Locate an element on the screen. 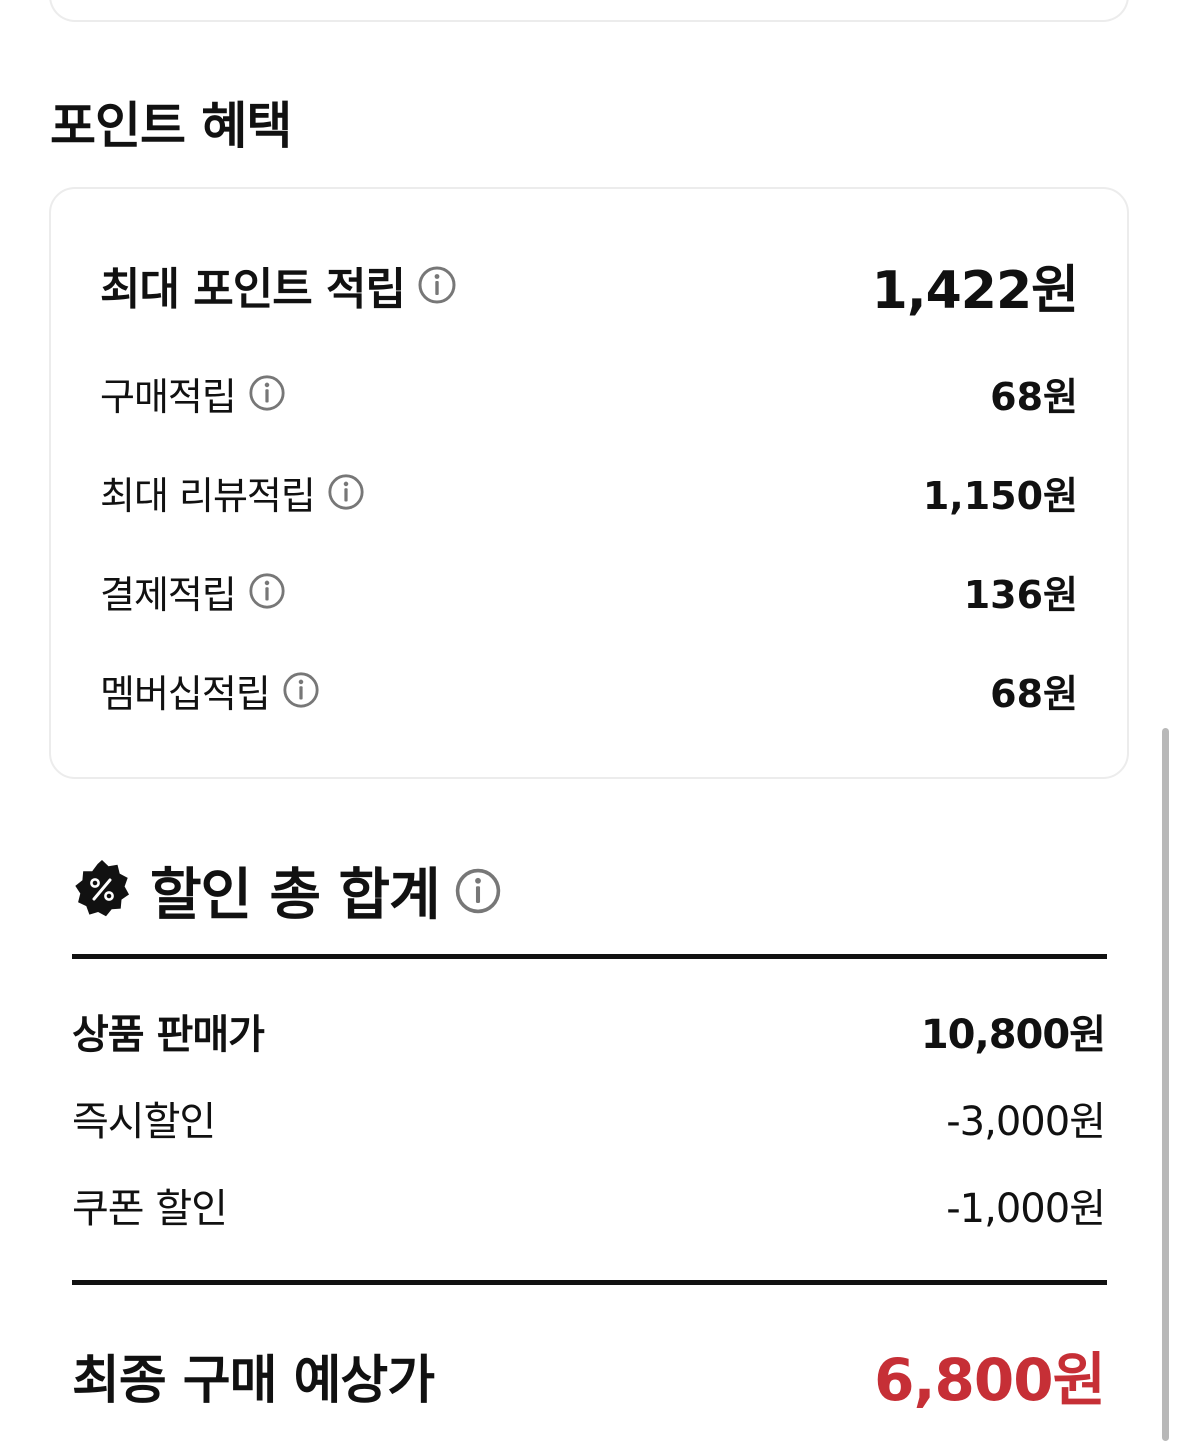  max-points-value: 1,422원 is located at coordinates (975, 290).